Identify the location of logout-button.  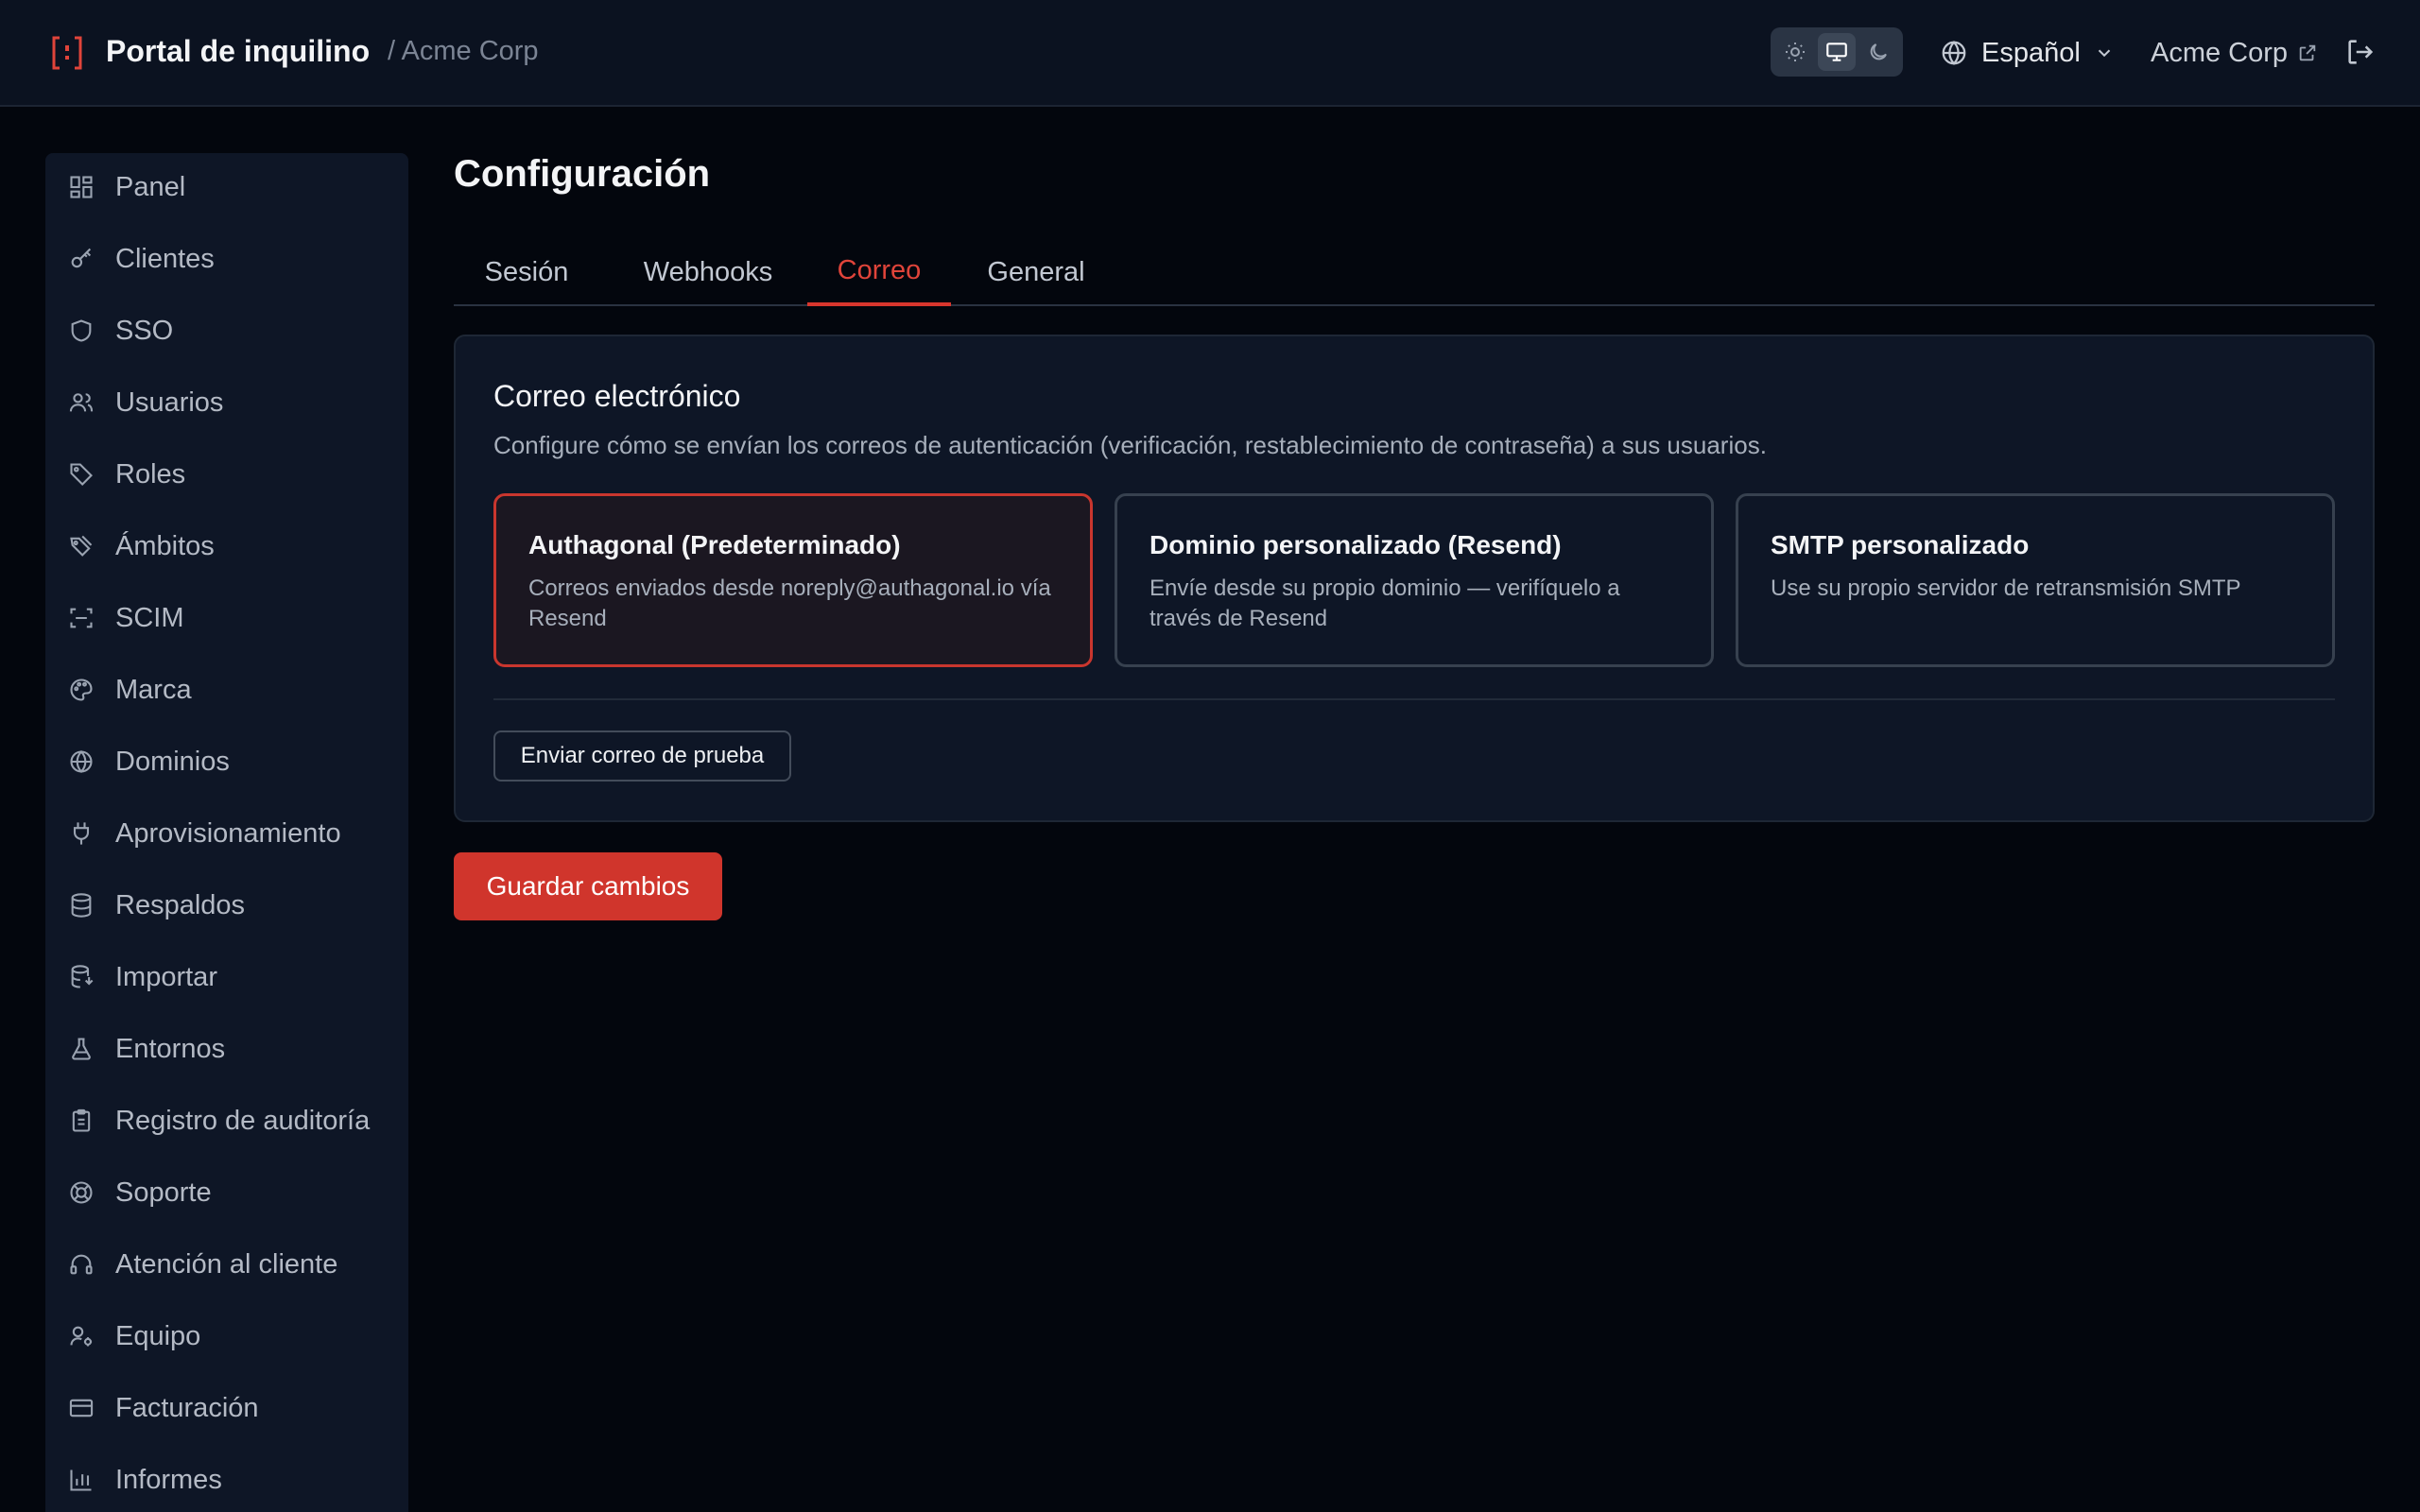
(2360, 52).